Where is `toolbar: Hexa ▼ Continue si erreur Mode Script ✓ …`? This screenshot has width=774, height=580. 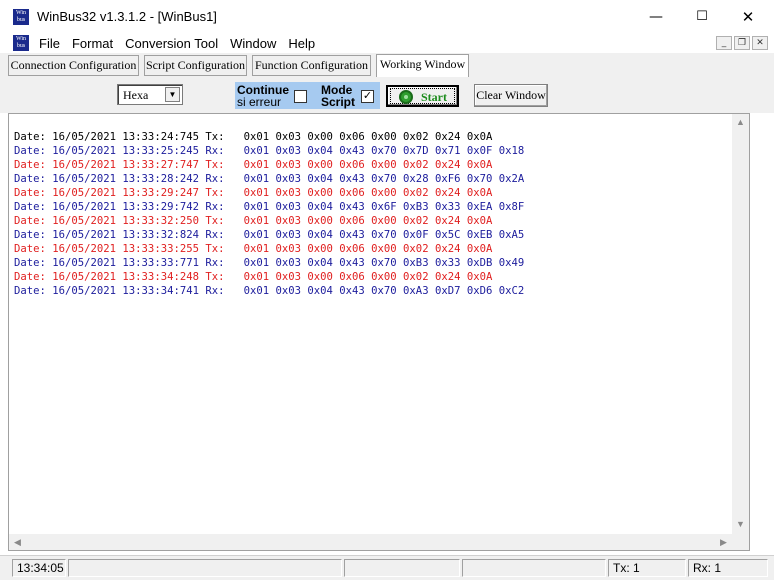
toolbar: Hexa ▼ Continue si erreur Mode Script ✓ … is located at coordinates (387, 95).